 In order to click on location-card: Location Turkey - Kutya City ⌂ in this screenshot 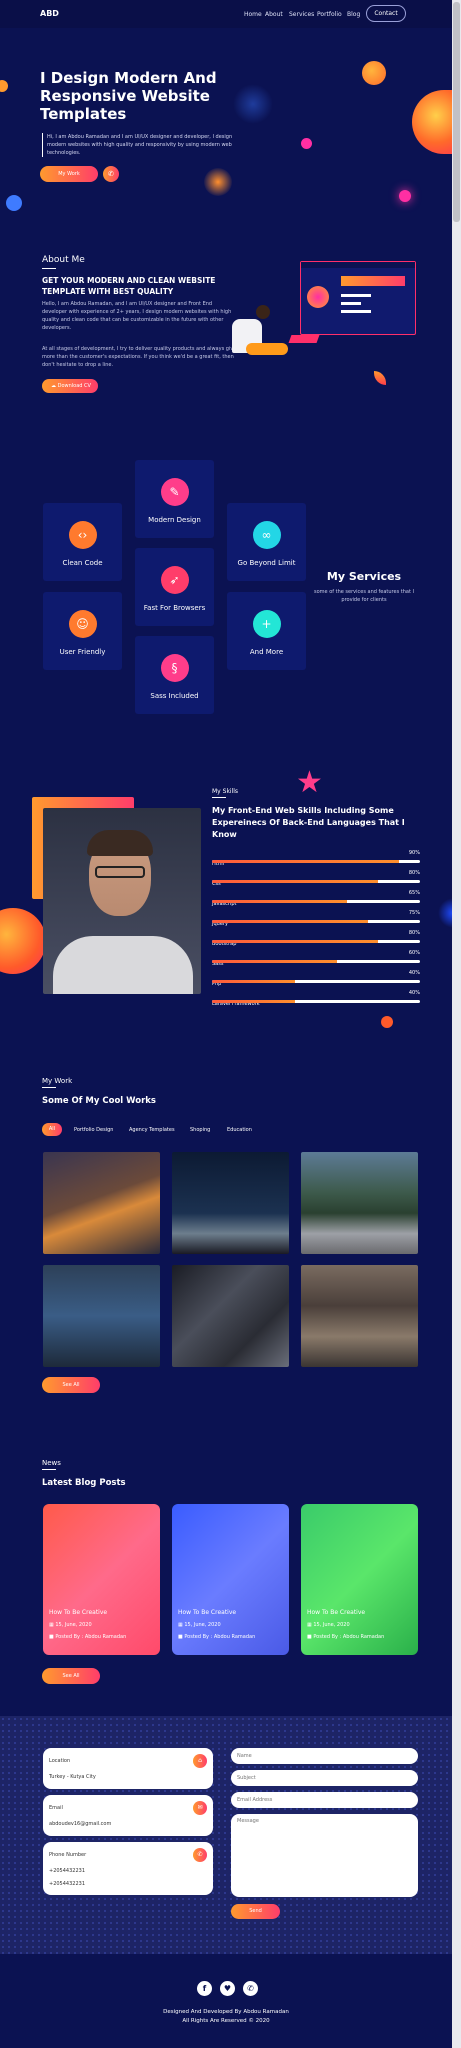, I will do `click(128, 1768)`.